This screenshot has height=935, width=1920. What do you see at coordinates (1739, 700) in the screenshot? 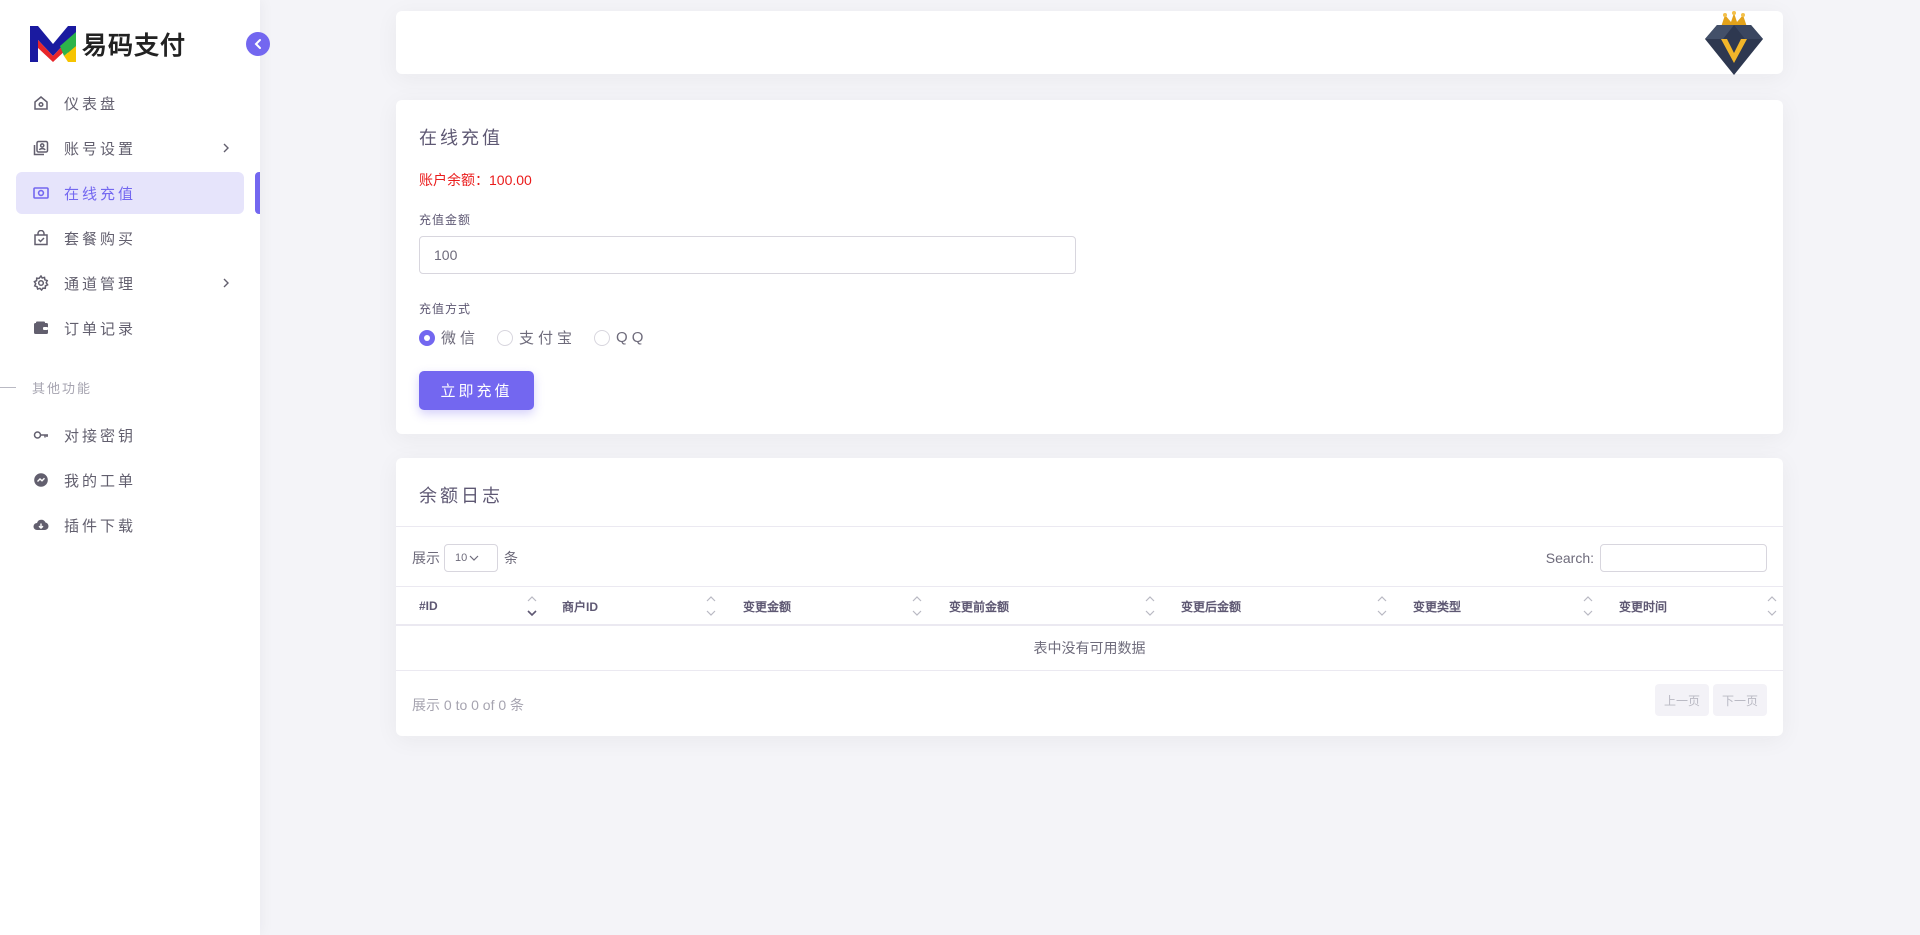
I see `next-page-button: 下一页` at bounding box center [1739, 700].